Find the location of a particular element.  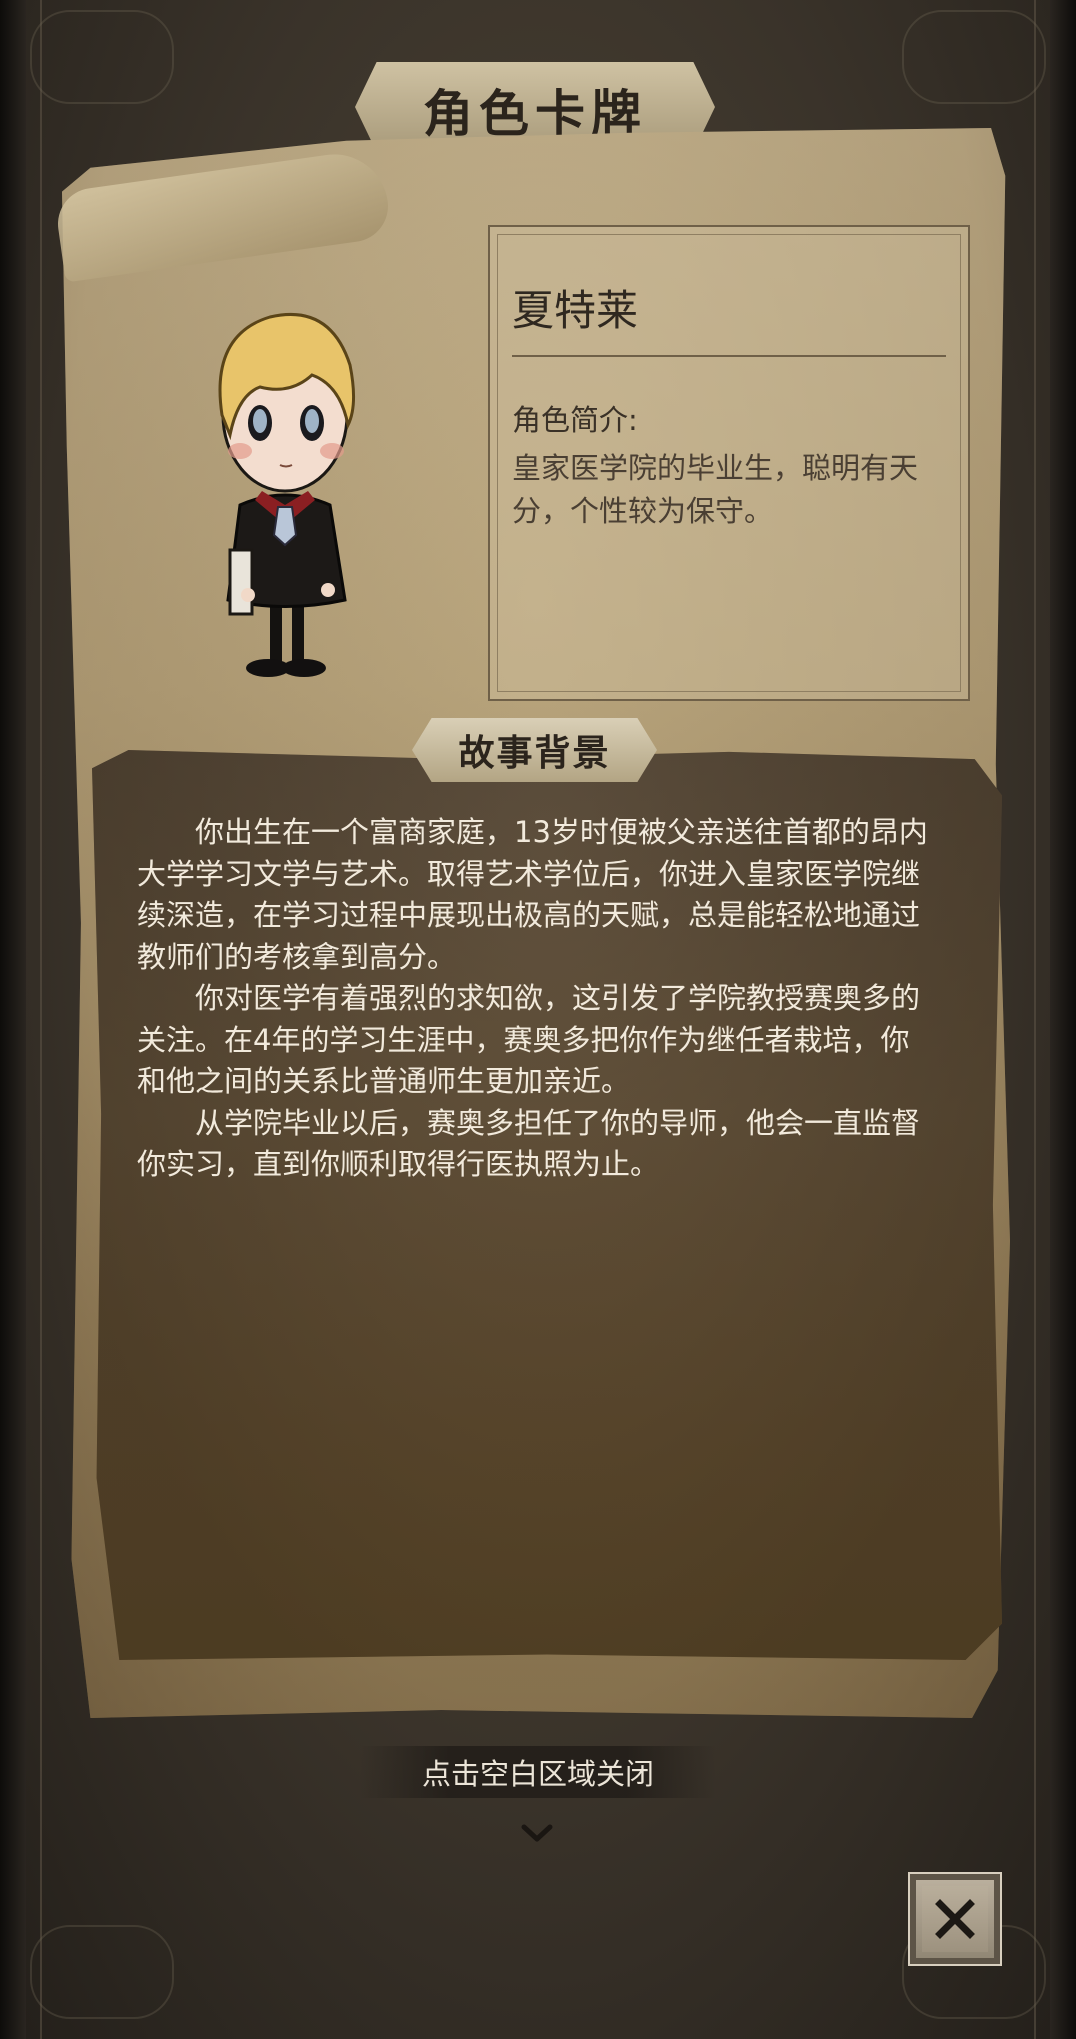

story-section-title: 故事背景 is located at coordinates (534, 753).